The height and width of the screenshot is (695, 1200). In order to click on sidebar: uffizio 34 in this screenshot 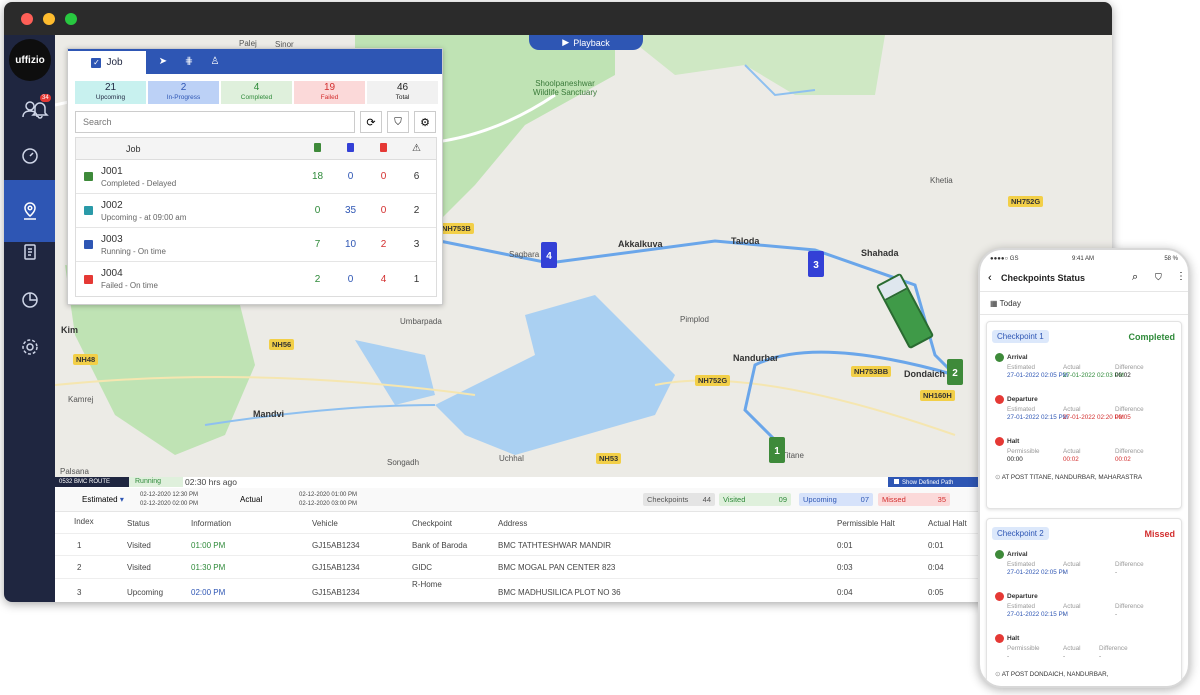, I will do `click(29, 318)`.